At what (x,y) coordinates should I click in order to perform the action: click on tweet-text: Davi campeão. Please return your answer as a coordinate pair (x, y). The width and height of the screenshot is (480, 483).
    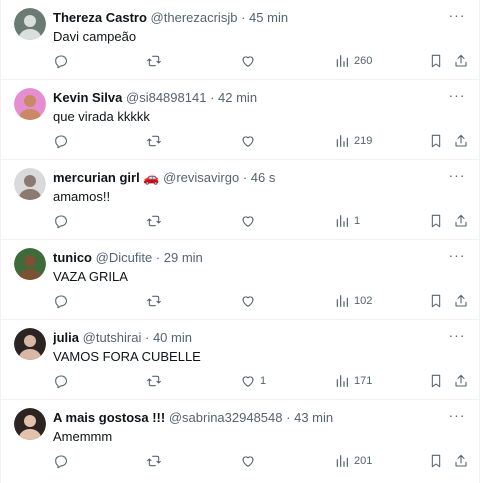
    Looking at the image, I should click on (95, 36).